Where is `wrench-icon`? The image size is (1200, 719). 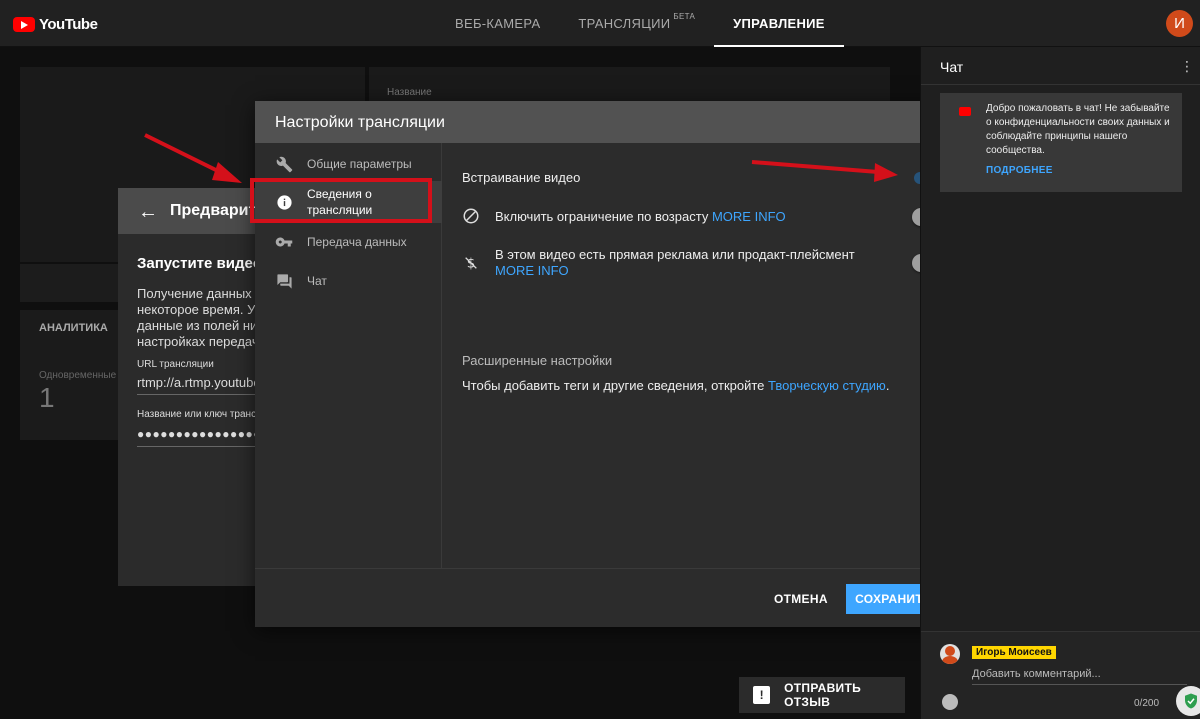
wrench-icon is located at coordinates (284, 164).